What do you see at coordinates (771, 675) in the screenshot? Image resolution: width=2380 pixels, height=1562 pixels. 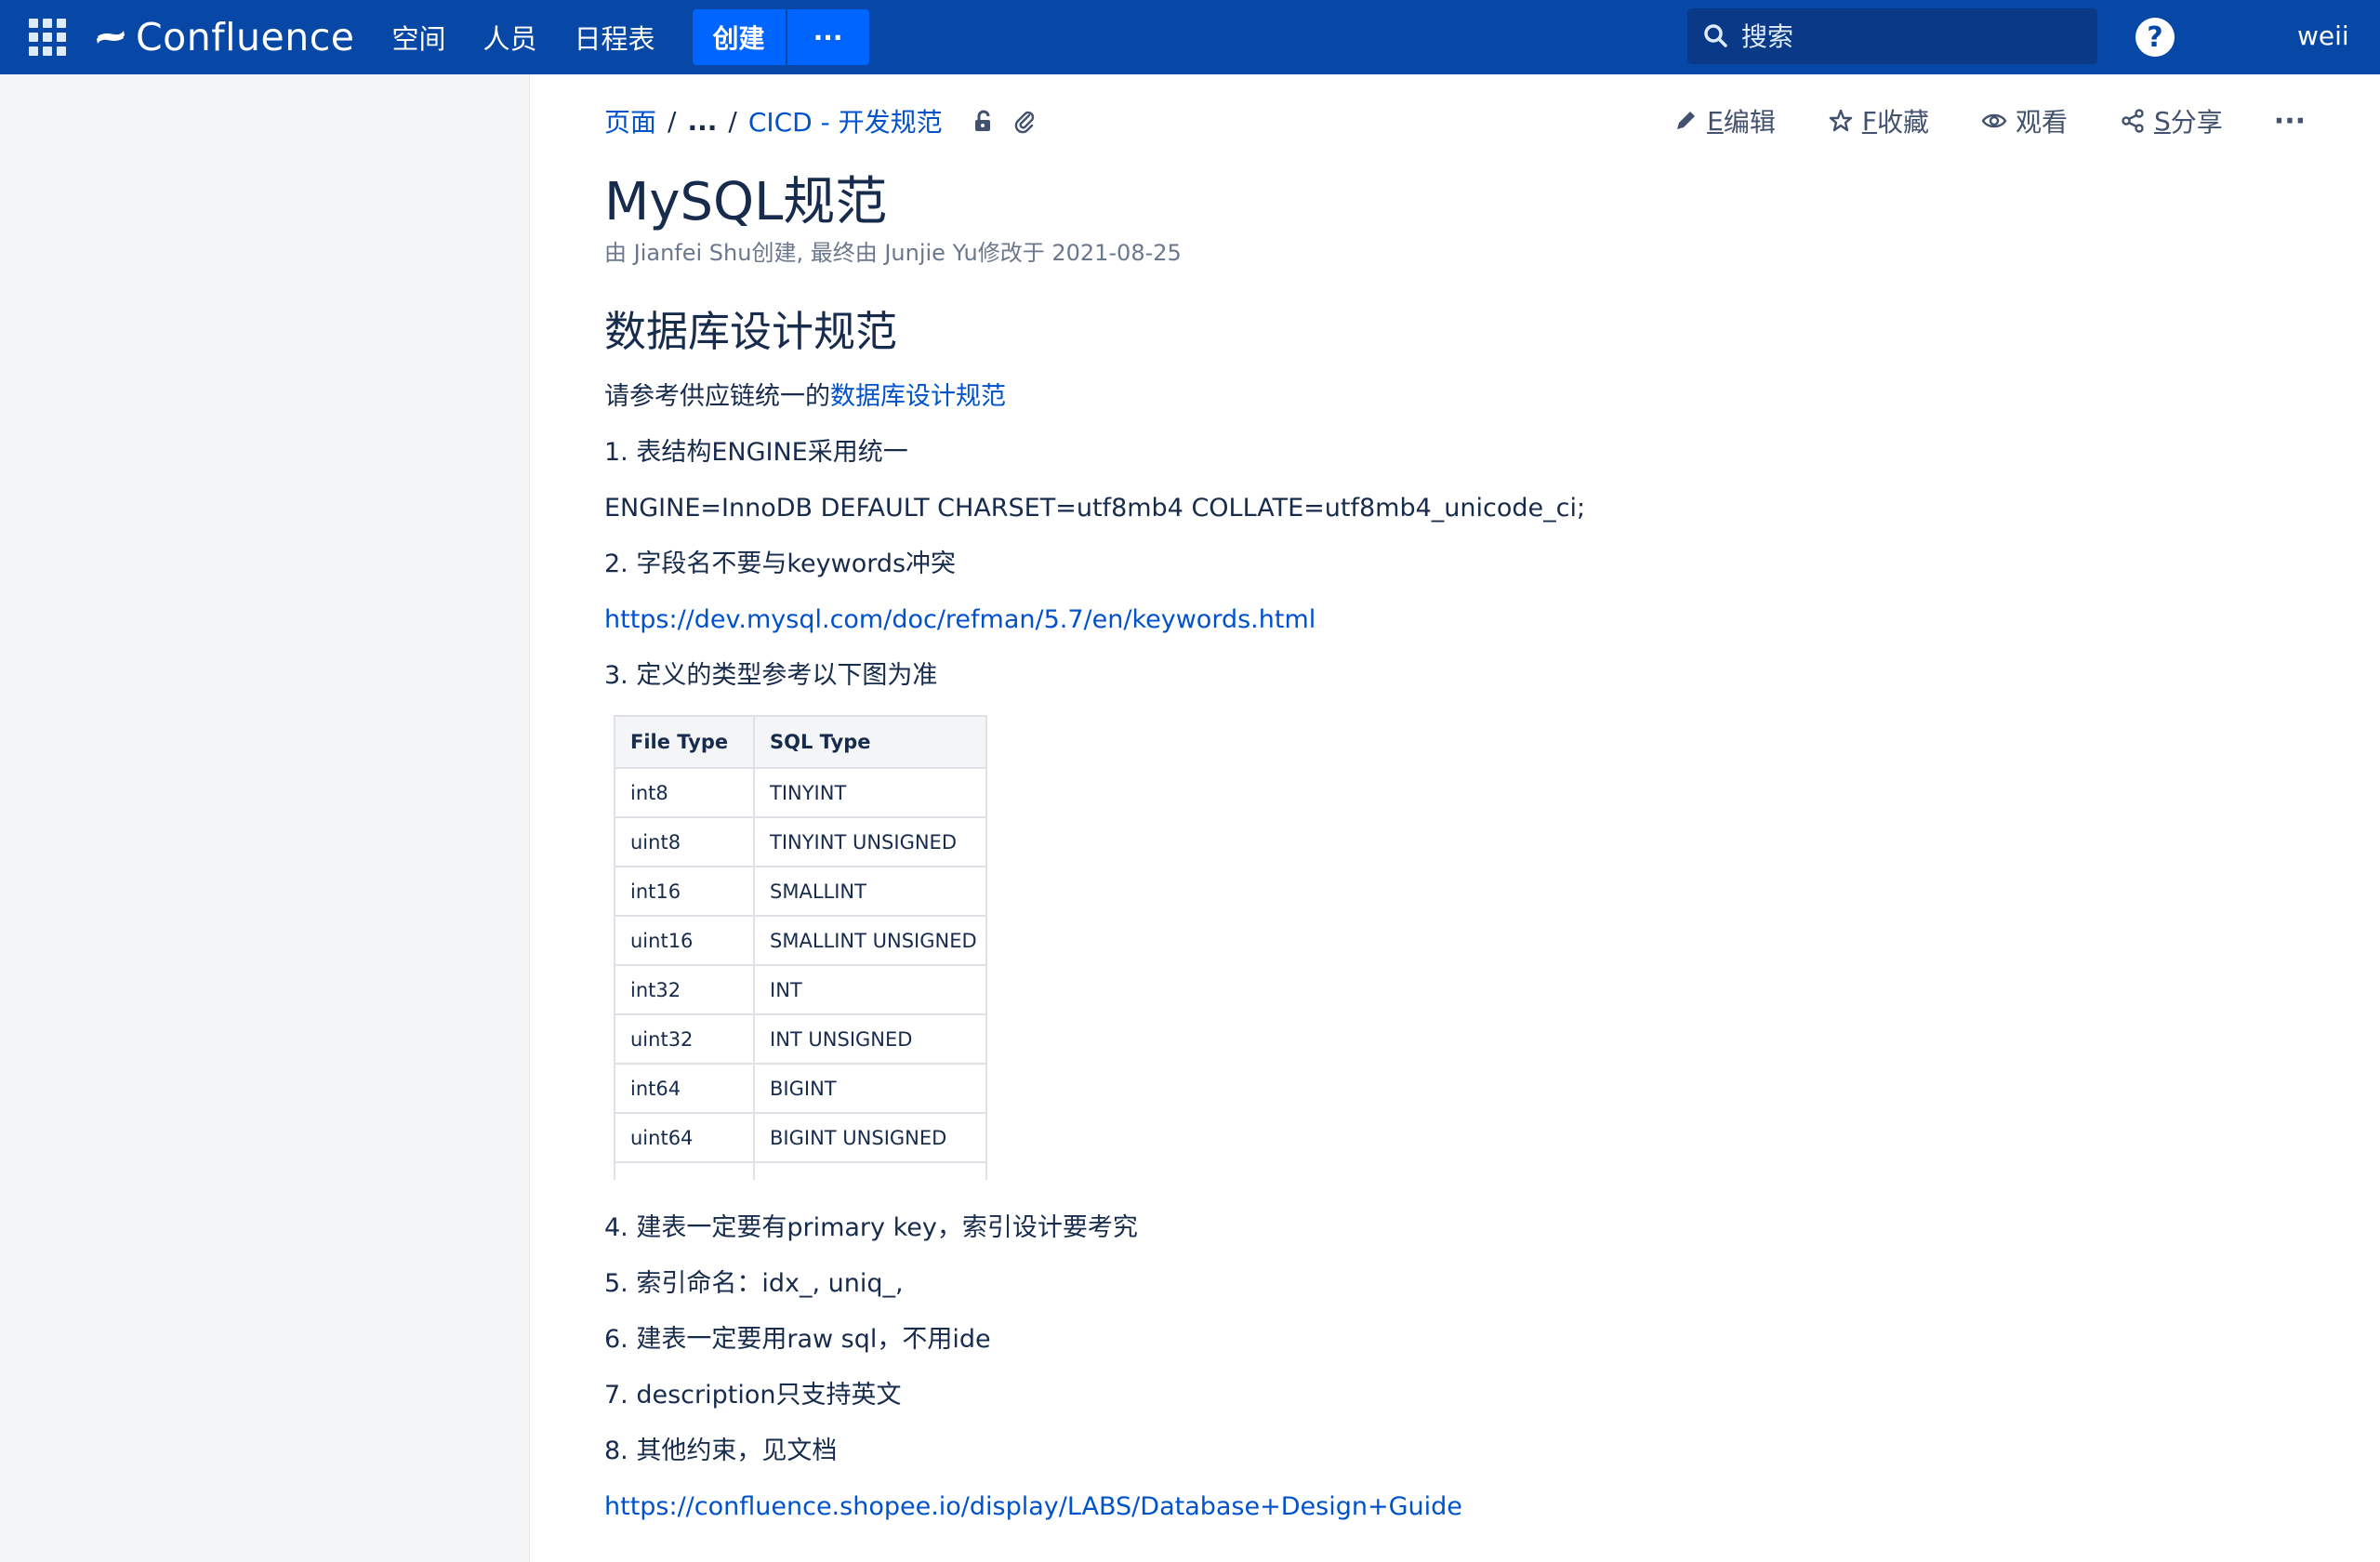 I see `rule-3: 3. 定义的类型参考以下图为准` at bounding box center [771, 675].